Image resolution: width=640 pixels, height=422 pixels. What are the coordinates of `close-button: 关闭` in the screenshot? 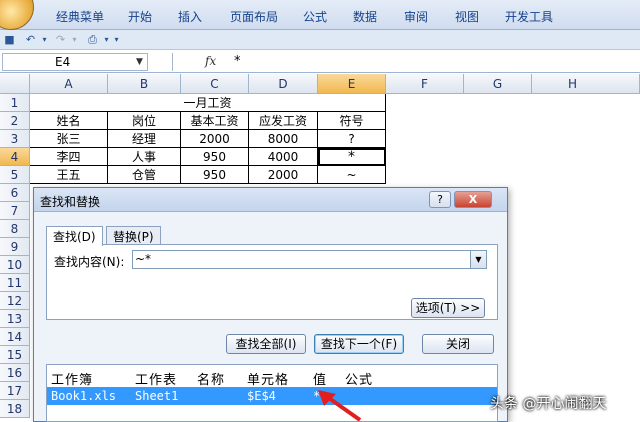 It's located at (458, 344).